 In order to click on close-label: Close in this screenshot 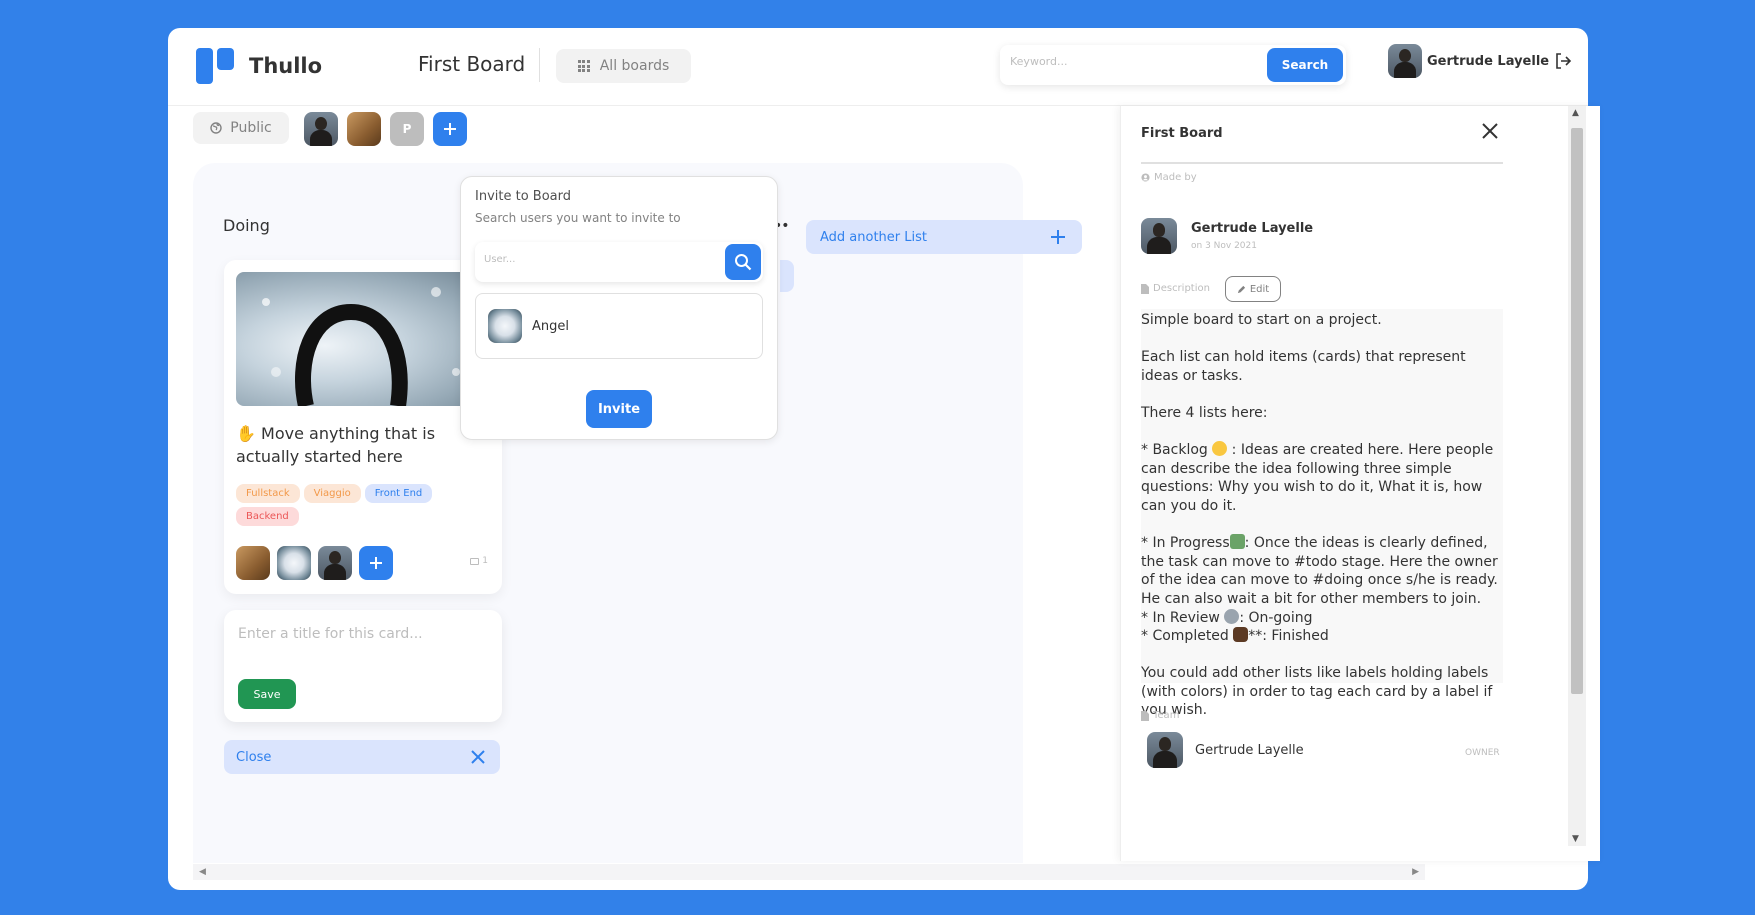, I will do `click(254, 757)`.